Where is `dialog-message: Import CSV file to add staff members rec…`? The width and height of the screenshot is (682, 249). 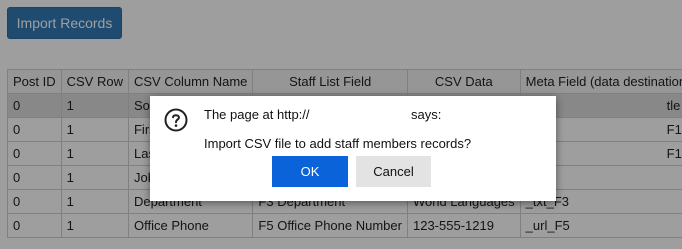
dialog-message: Import CSV file to add staff members rec… is located at coordinates (338, 143).